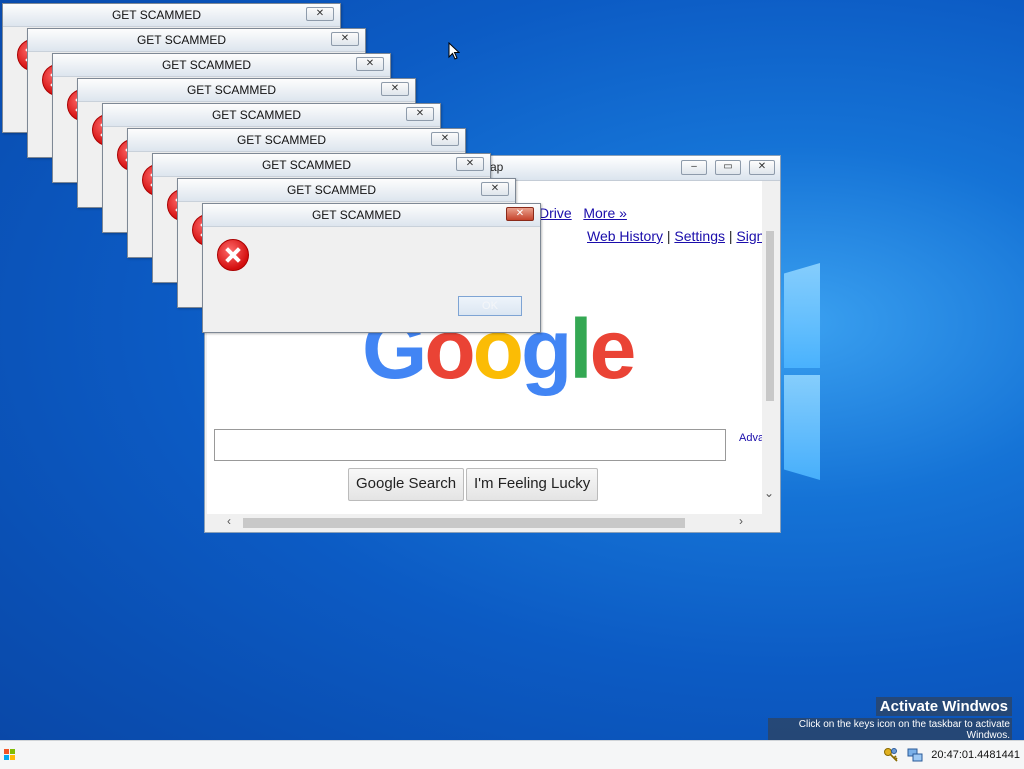  What do you see at coordinates (10, 755) in the screenshot?
I see `start-button` at bounding box center [10, 755].